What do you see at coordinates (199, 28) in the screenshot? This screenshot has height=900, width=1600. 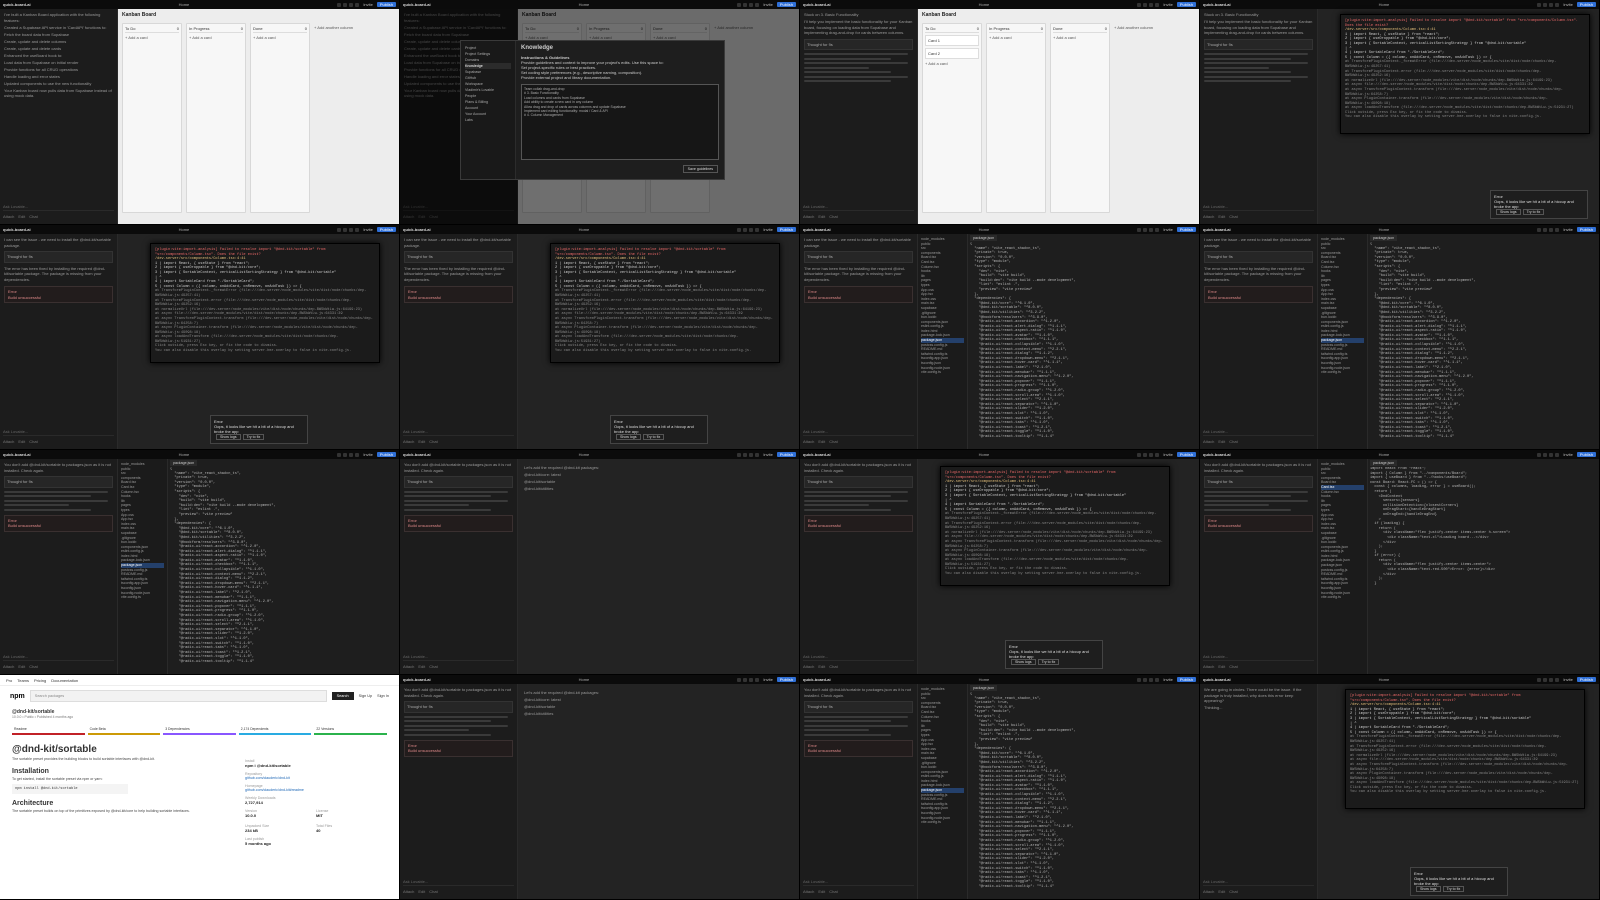 I see `column-name: In Progress` at bounding box center [199, 28].